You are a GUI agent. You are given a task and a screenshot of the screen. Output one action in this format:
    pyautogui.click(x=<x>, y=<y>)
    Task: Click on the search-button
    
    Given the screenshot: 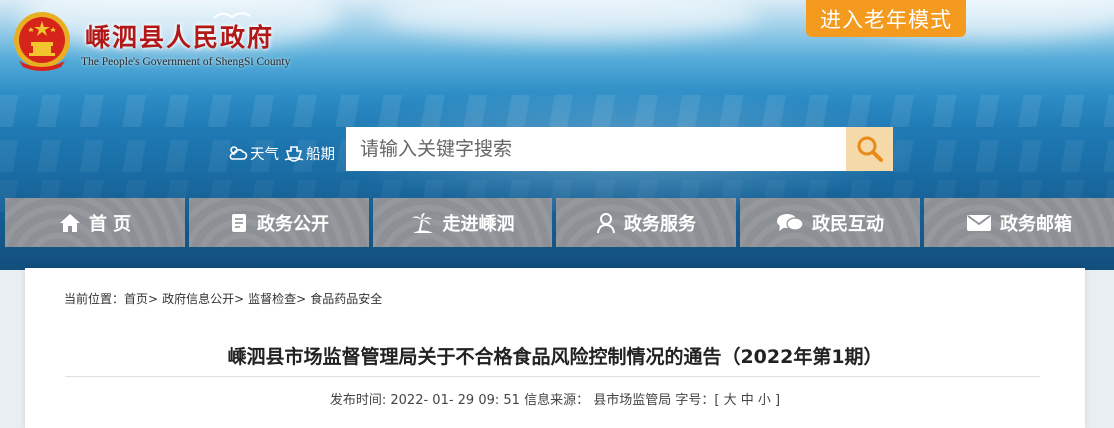 What is the action you would take?
    pyautogui.click(x=869, y=149)
    